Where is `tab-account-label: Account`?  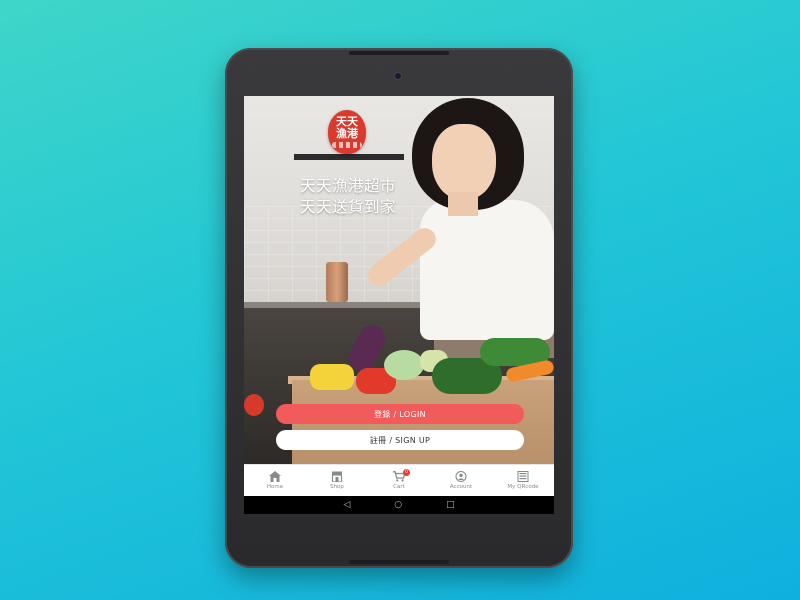 tab-account-label: Account is located at coordinates (461, 487).